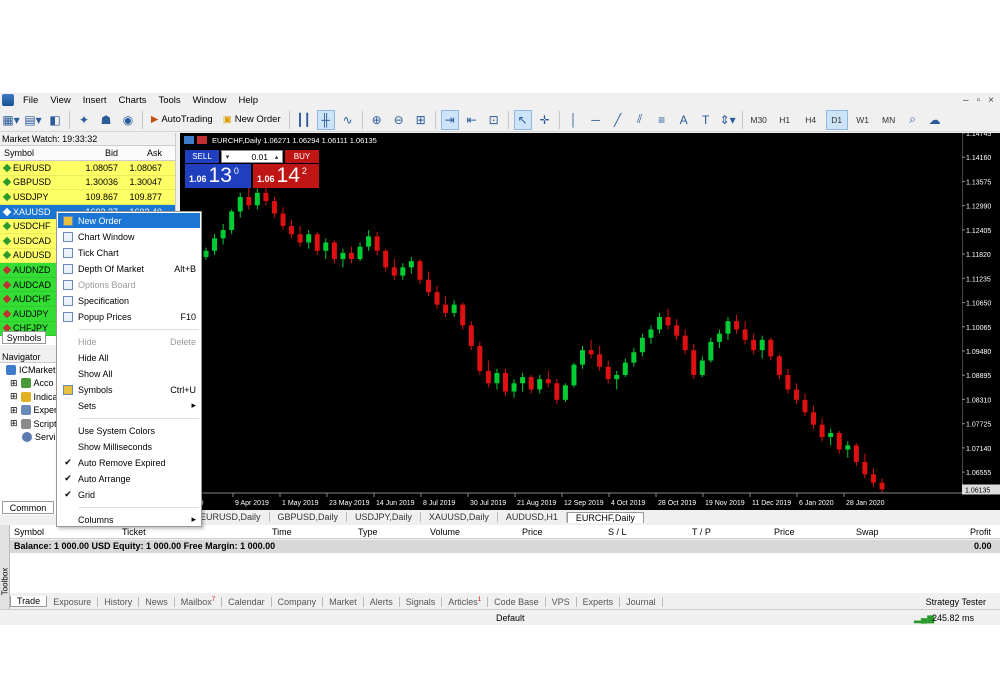 Image resolution: width=1000 pixels, height=700 pixels. What do you see at coordinates (63, 100) in the screenshot?
I see `menu-view: View` at bounding box center [63, 100].